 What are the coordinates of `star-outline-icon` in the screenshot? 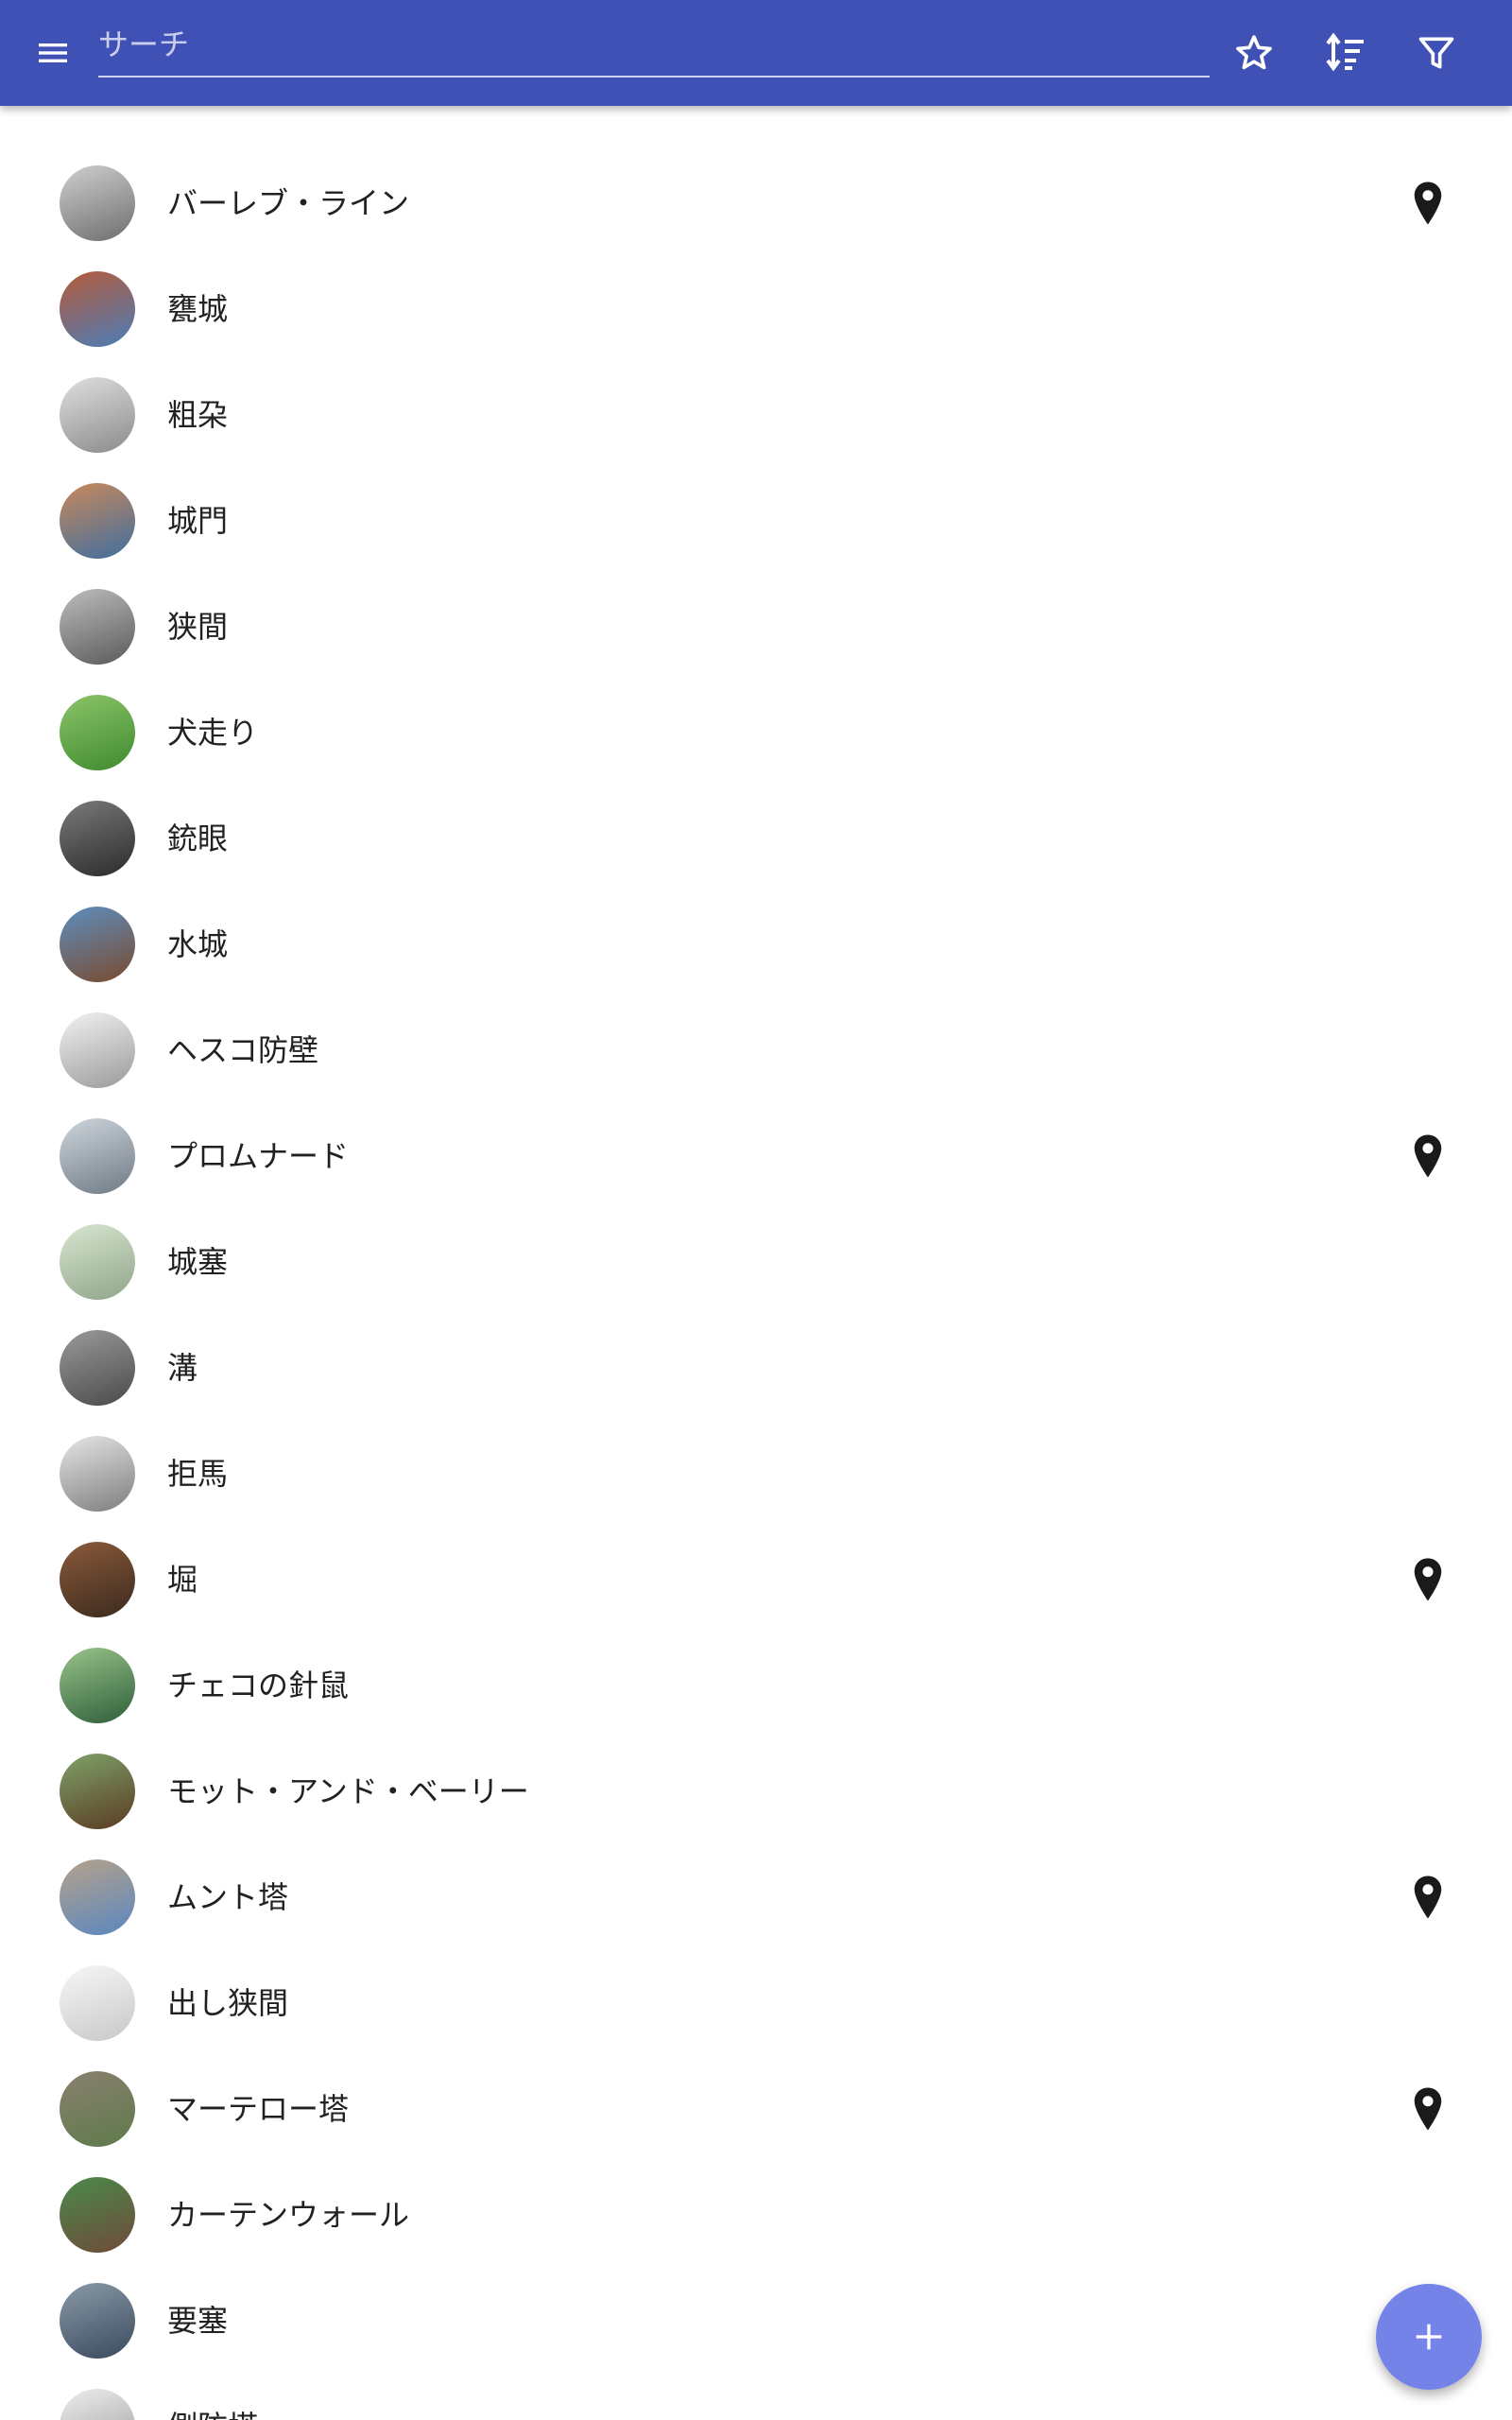 It's located at (1254, 52).